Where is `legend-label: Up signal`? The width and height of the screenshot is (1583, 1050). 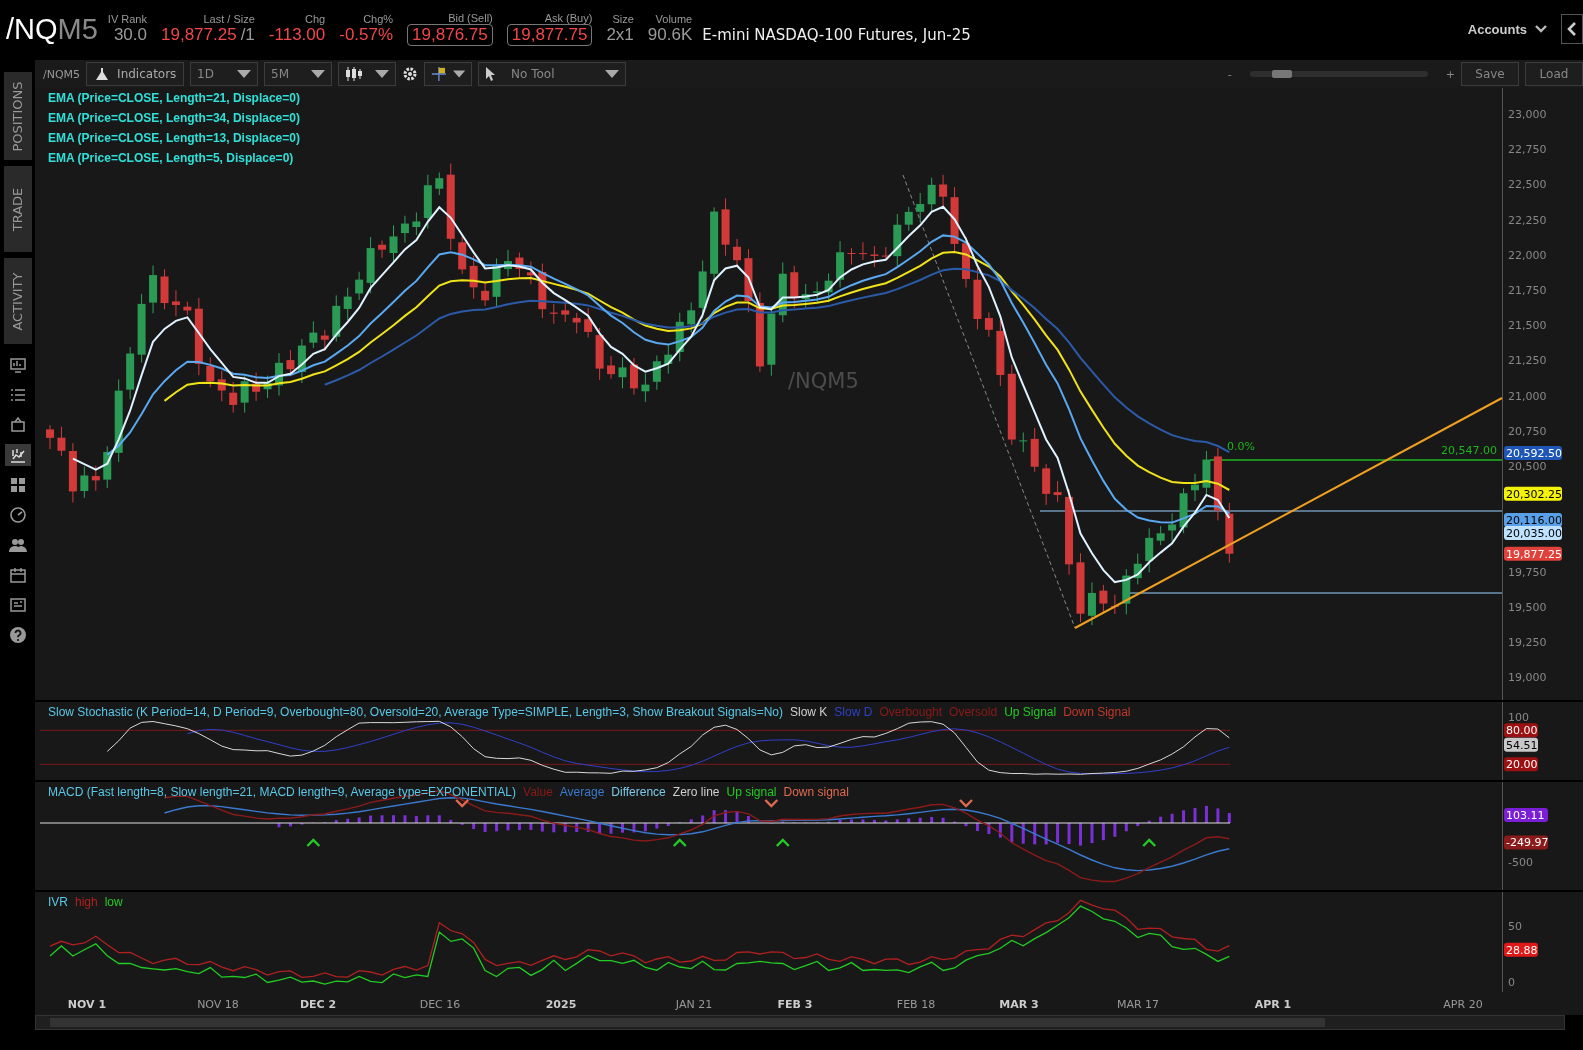 legend-label: Up signal is located at coordinates (751, 792).